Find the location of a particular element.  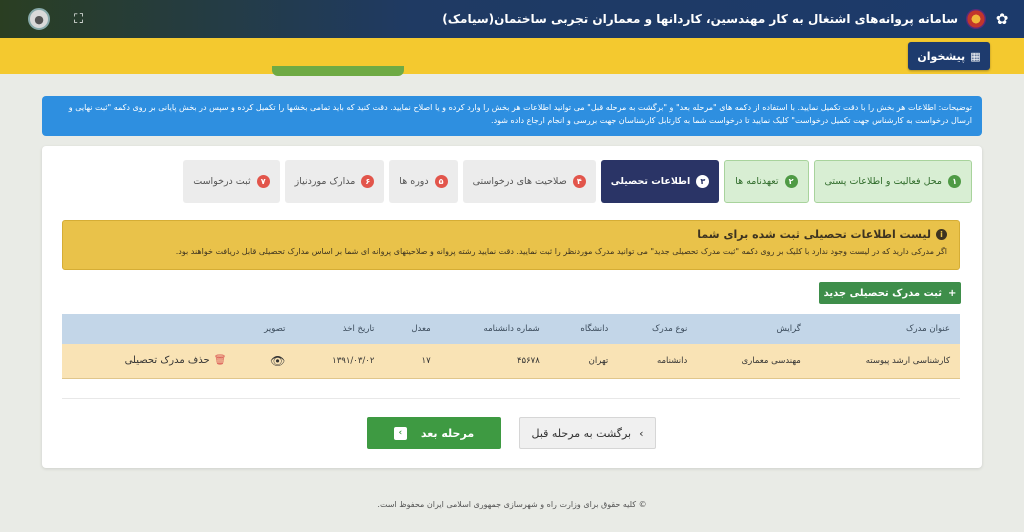

step-education: ۳ اطلاعات تحصیلی is located at coordinates (660, 181).